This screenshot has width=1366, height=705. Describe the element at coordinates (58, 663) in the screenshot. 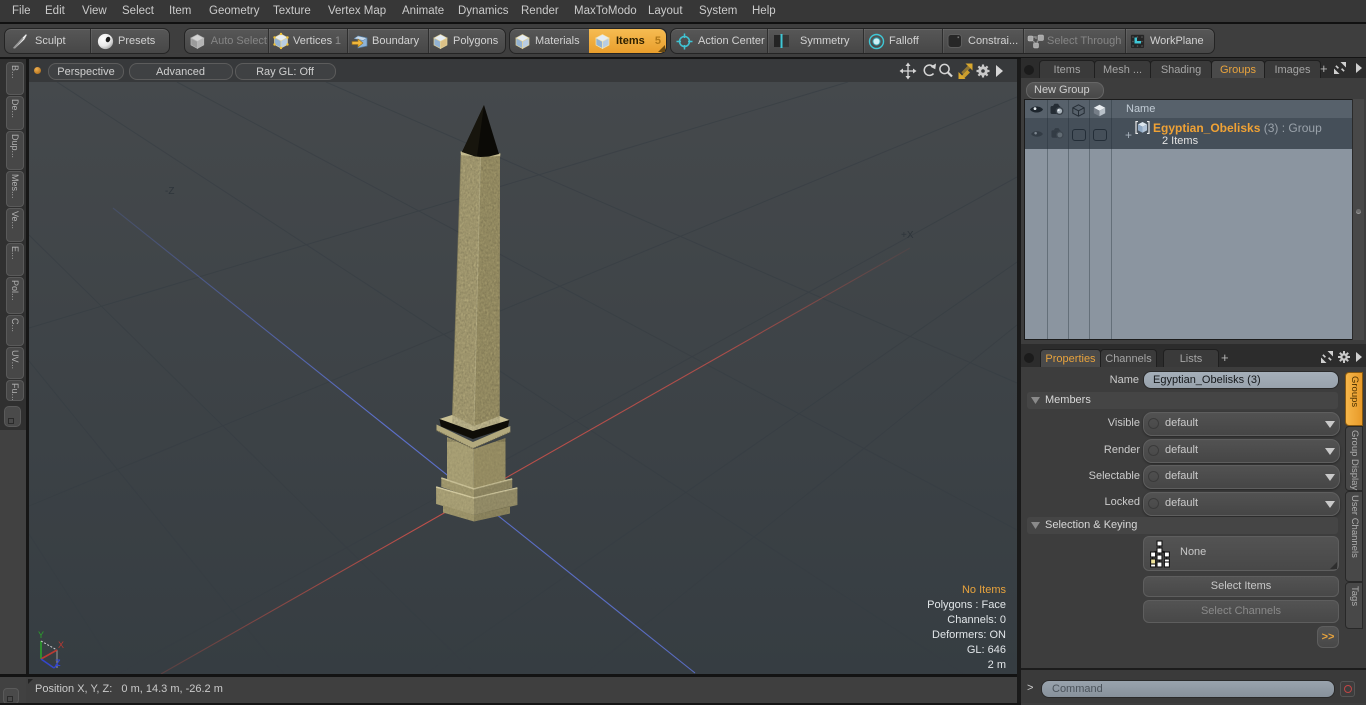

I see `svg-text: Z` at that location.